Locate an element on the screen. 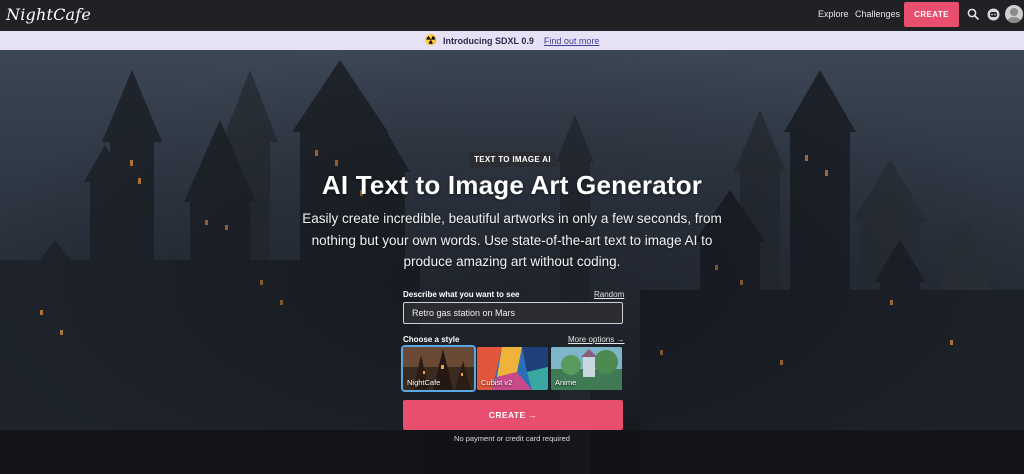  style-tile-cubist: Cubist v2 is located at coordinates (512, 368).